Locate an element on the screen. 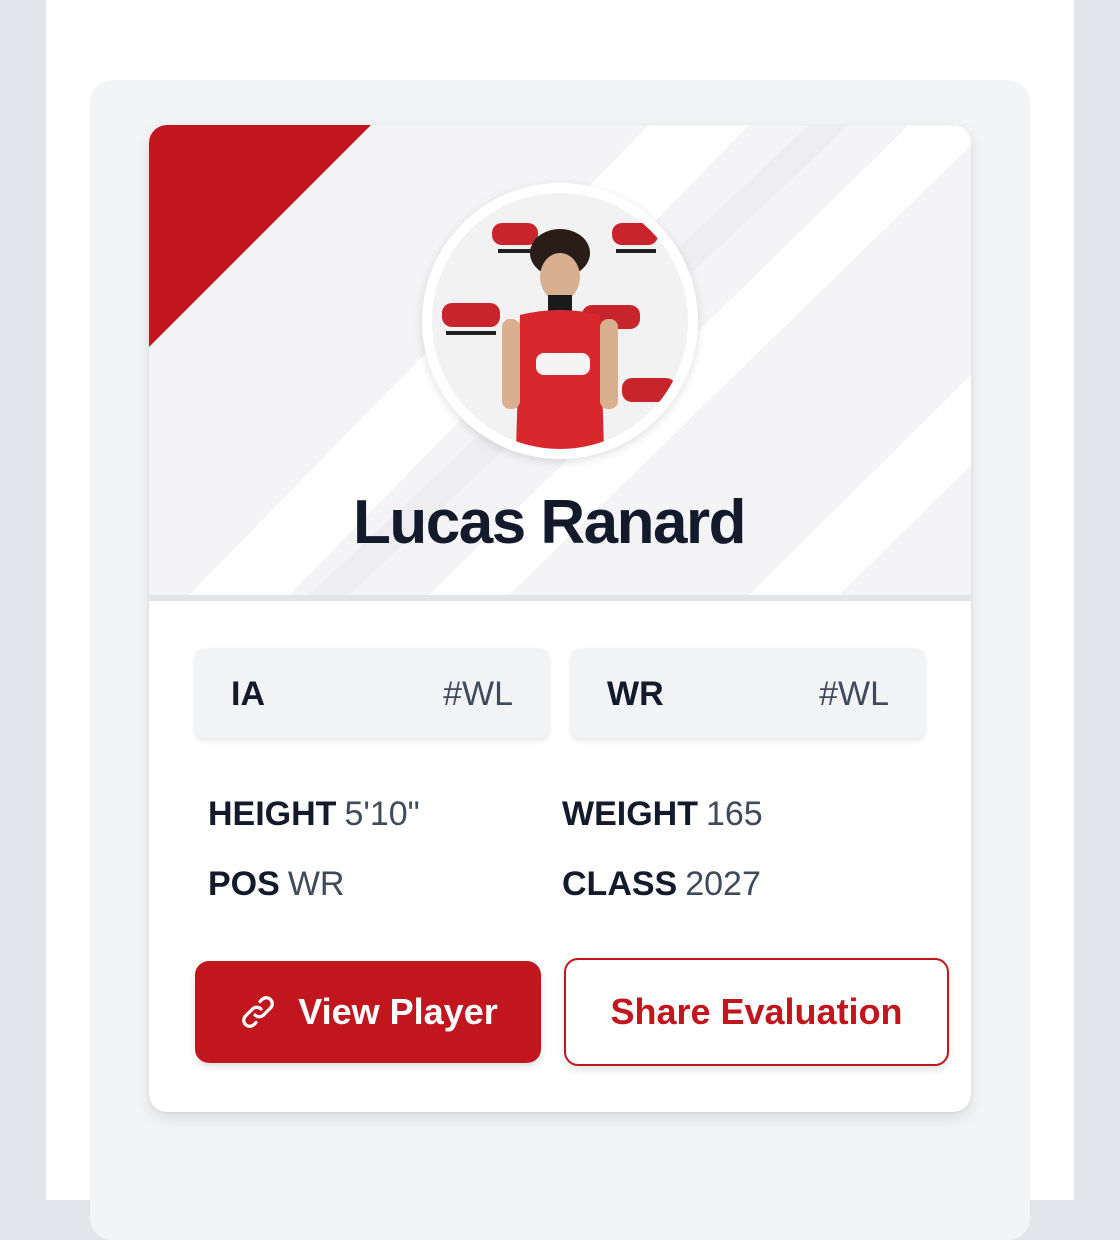 The width and height of the screenshot is (1120, 1240). view-player-label: View Player is located at coordinates (398, 1011).